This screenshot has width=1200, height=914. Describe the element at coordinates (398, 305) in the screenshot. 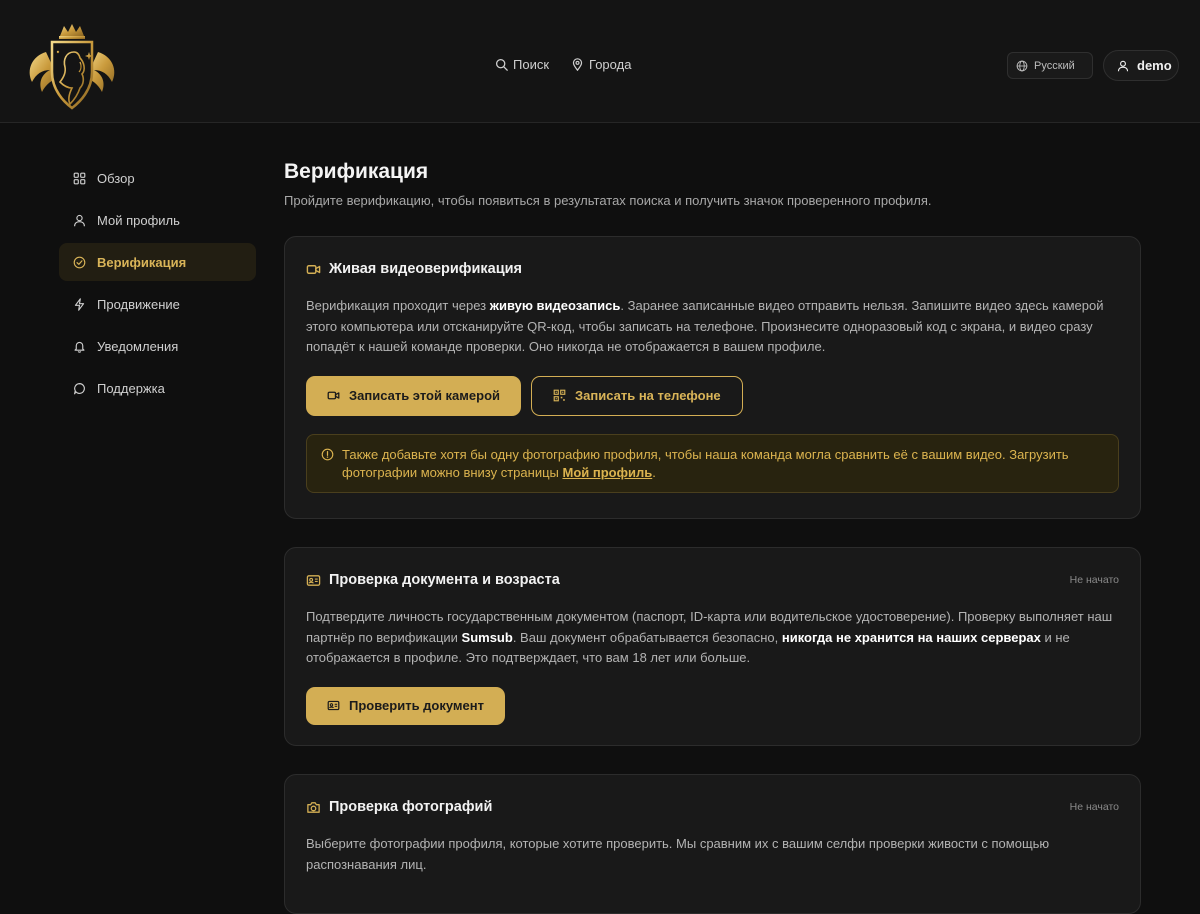

I see `text-part: Верификация проходит через` at that location.